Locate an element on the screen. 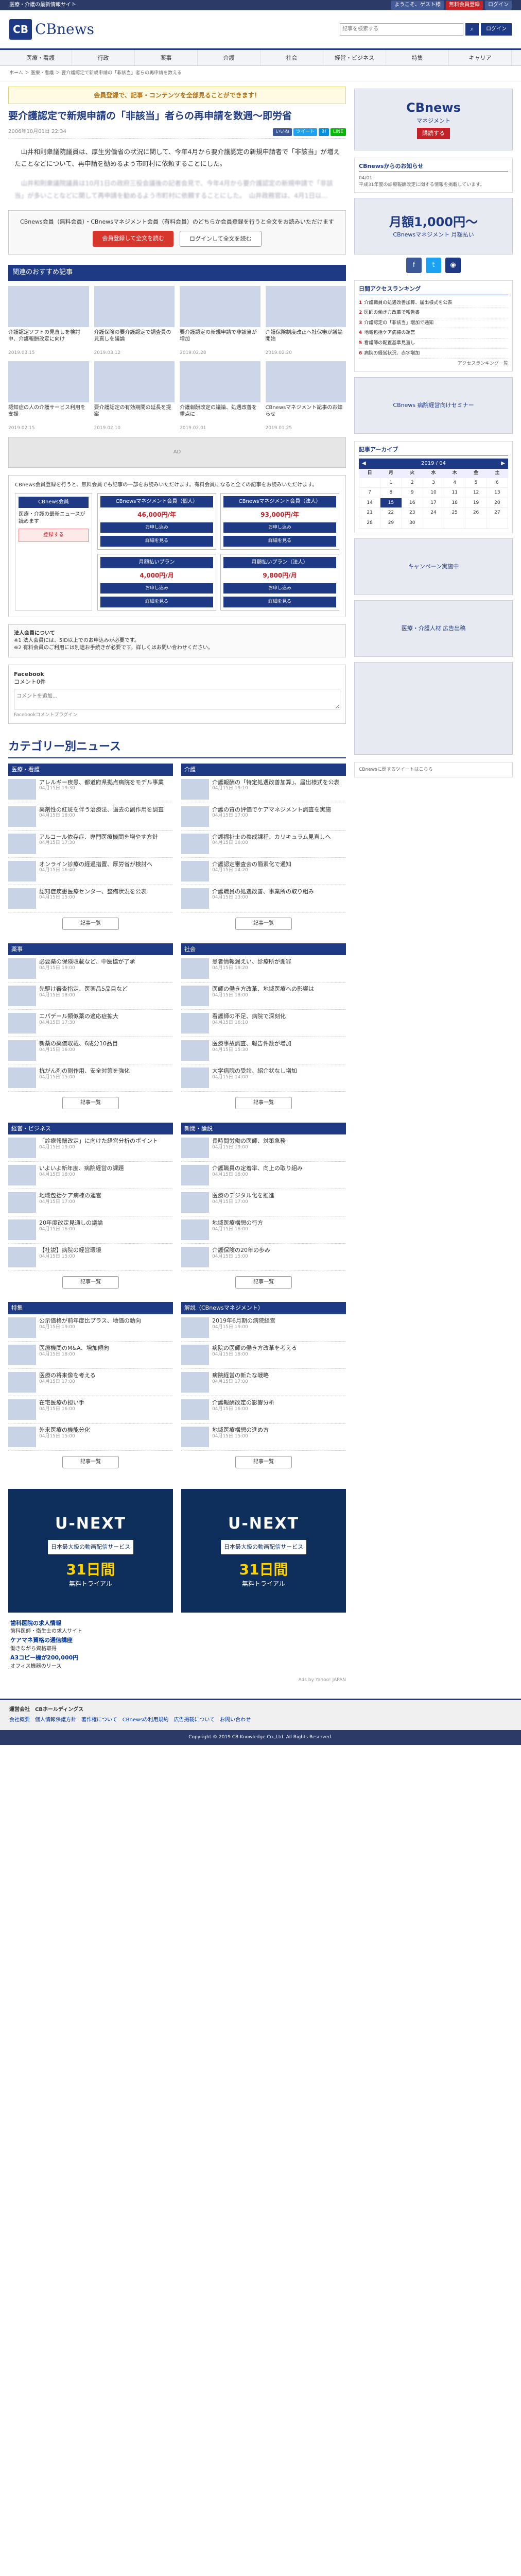 This screenshot has width=521, height=2576. text-ad-title: A3コピー機が200,000円 is located at coordinates (177, 1658).